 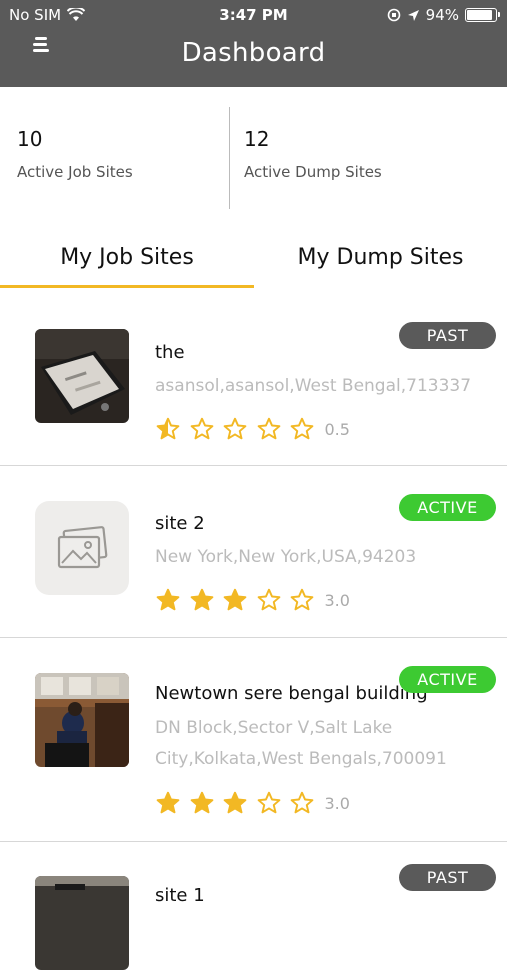 I want to click on tab-my-dump-sites: My Dump Sites, so click(x=380, y=257).